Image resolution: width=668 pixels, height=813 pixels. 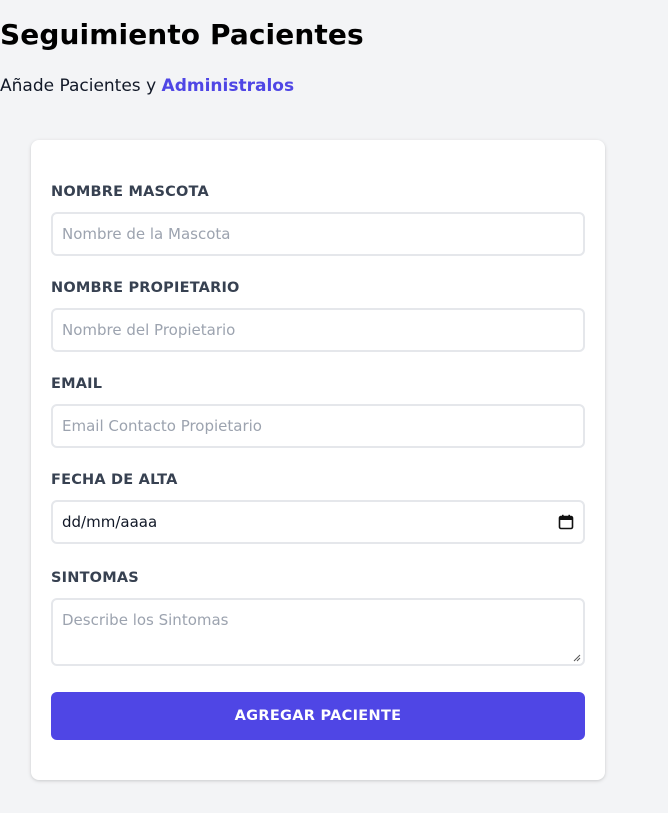 I want to click on discharge-date-label: FECHA DE ALTA, so click(x=114, y=480).